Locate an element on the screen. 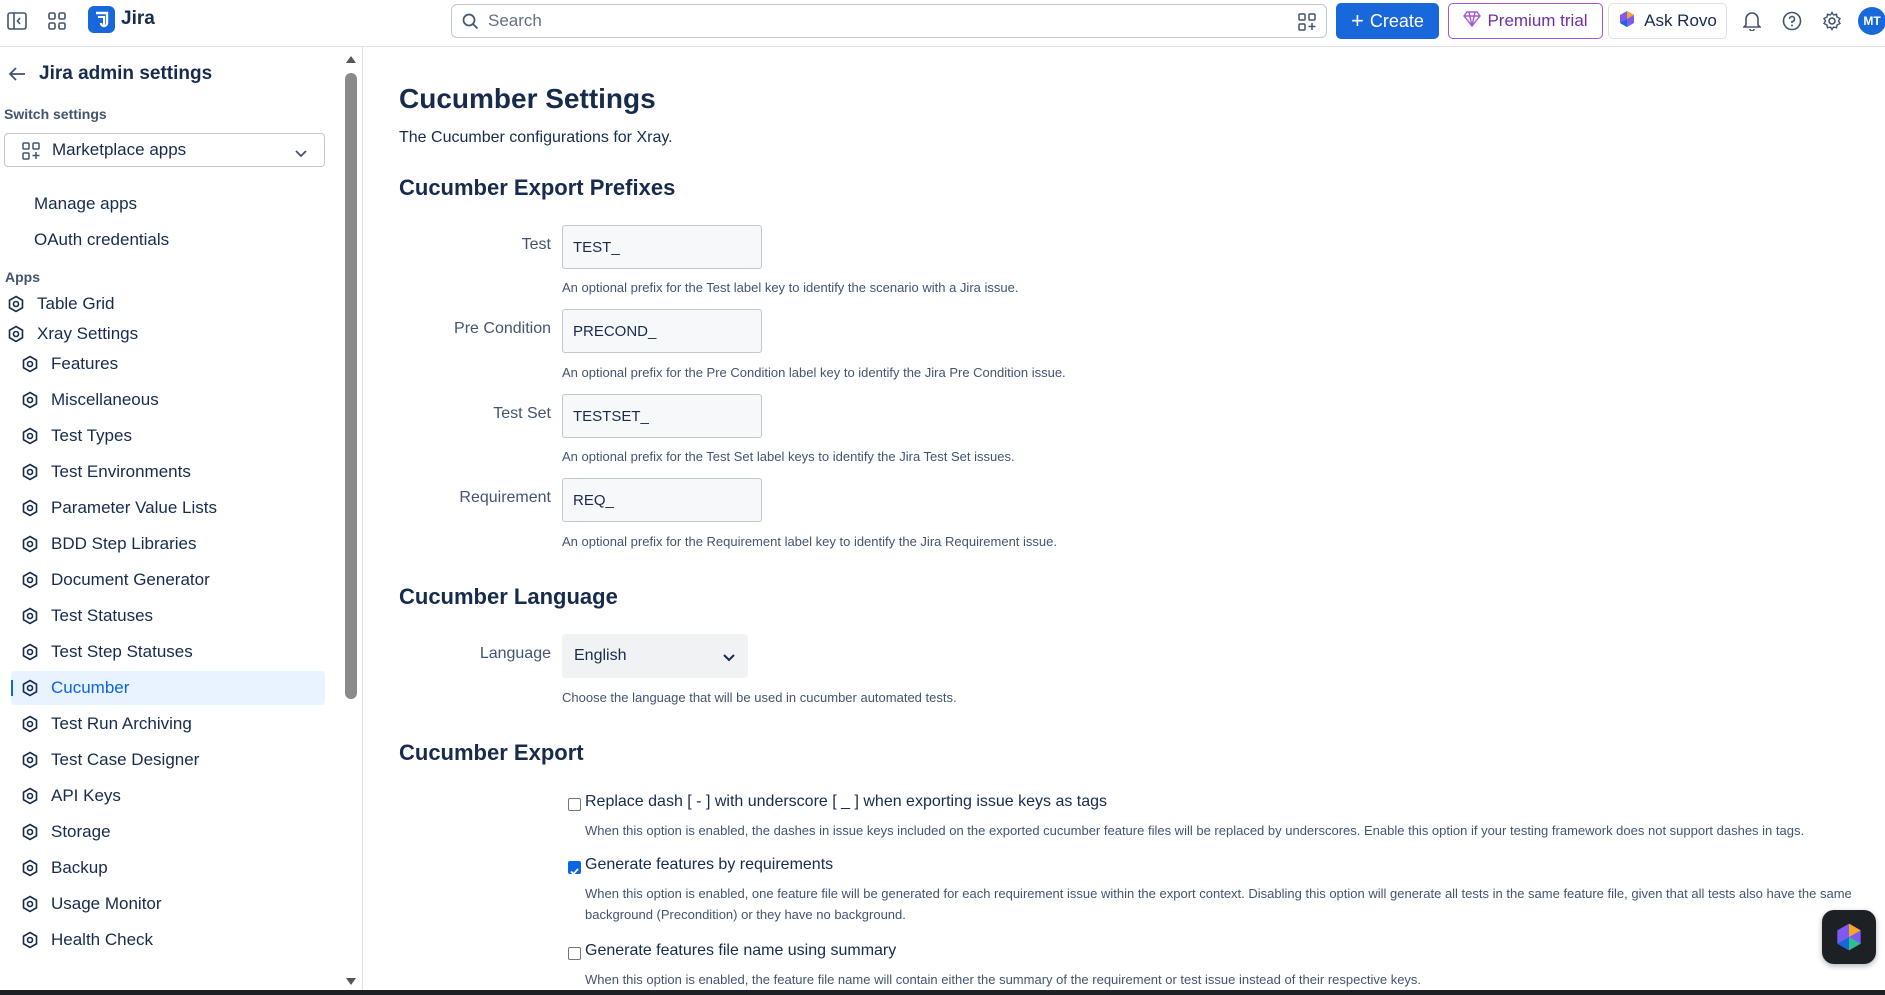 The image size is (1885, 995). plus-icon: + is located at coordinates (1357, 20).